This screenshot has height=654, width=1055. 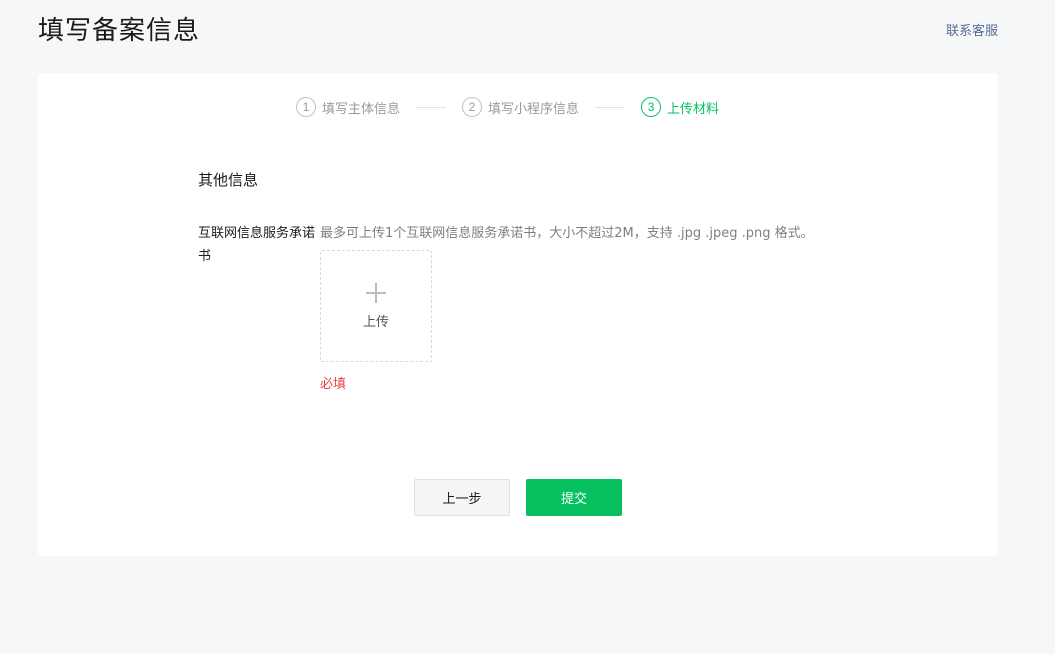 What do you see at coordinates (376, 292) in the screenshot?
I see `plus-icon` at bounding box center [376, 292].